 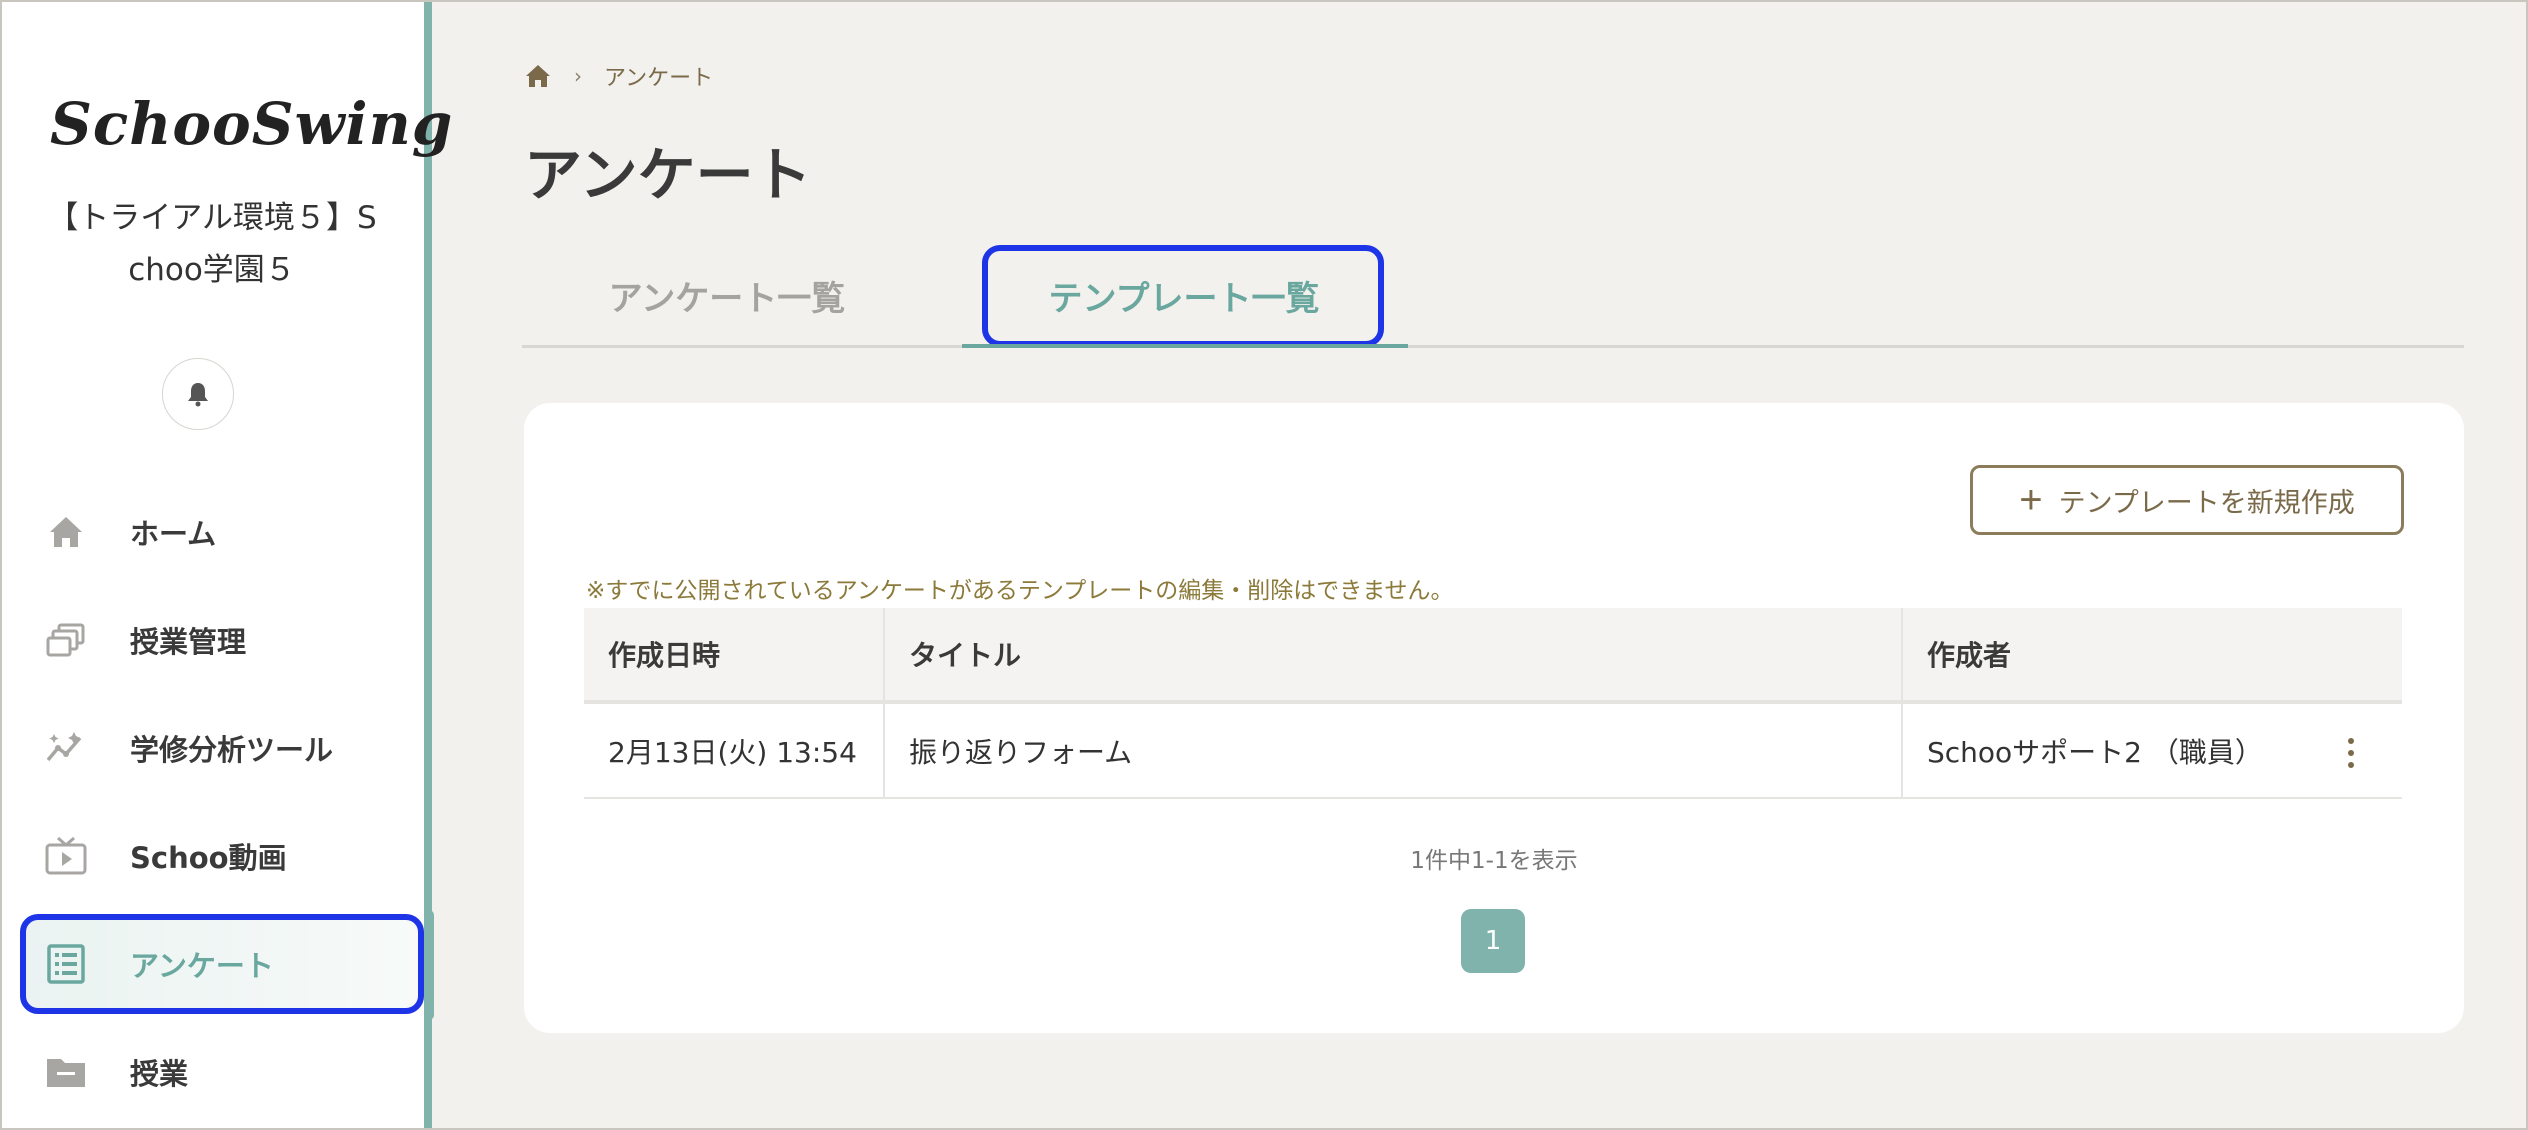 I want to click on sidebar-item-survey: アンケート, so click(x=222, y=964).